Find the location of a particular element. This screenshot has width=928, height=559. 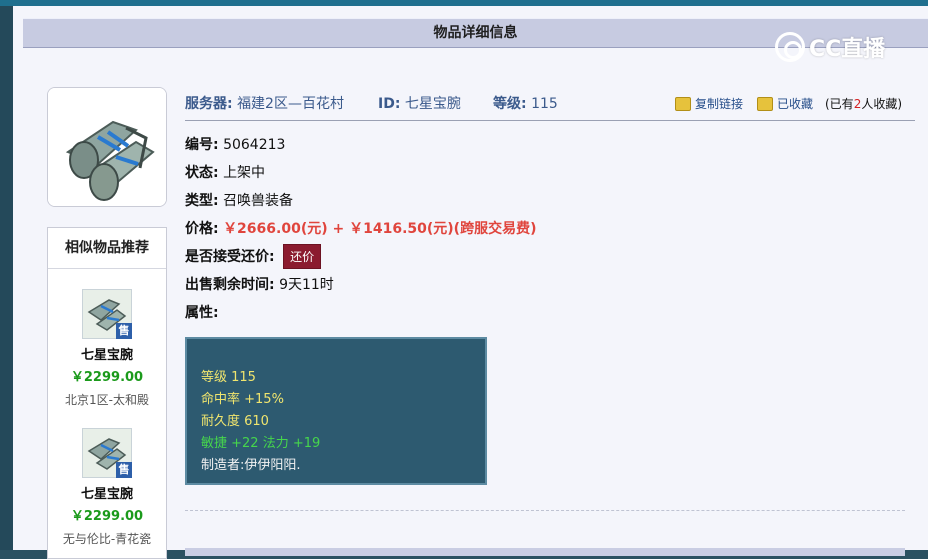

bracer-item-icon is located at coordinates (107, 147).